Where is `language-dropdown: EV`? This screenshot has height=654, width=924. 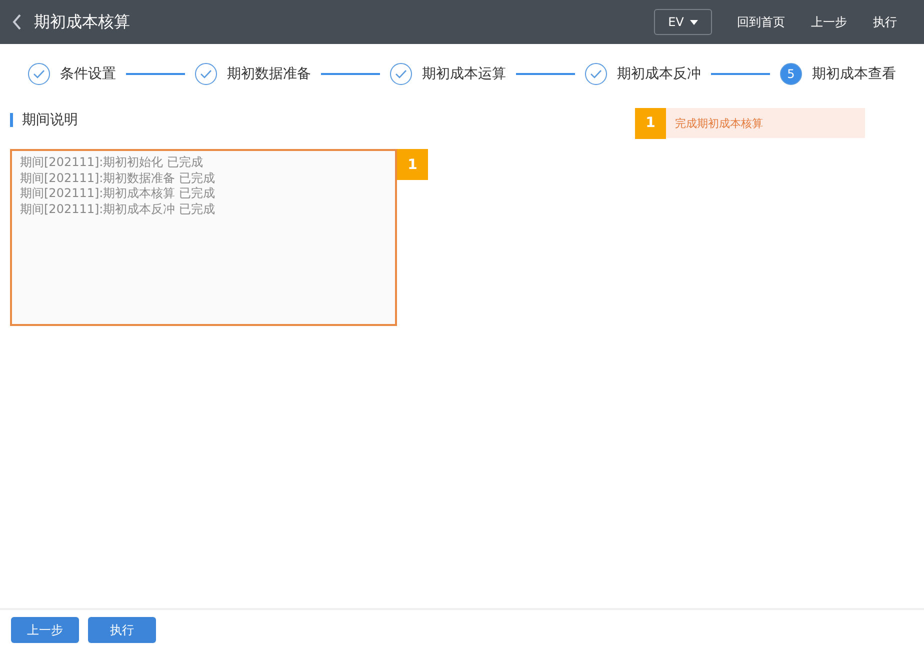
language-dropdown: EV is located at coordinates (683, 22).